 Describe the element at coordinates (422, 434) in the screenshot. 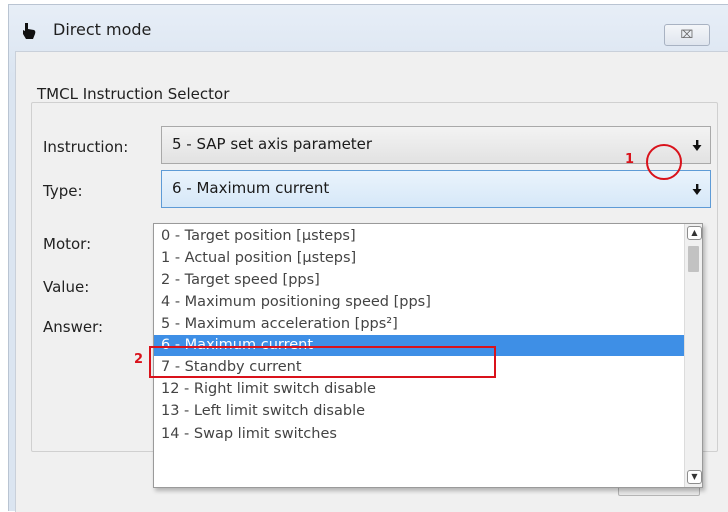

I see `list-item: 14 - Swap limit switches` at that location.